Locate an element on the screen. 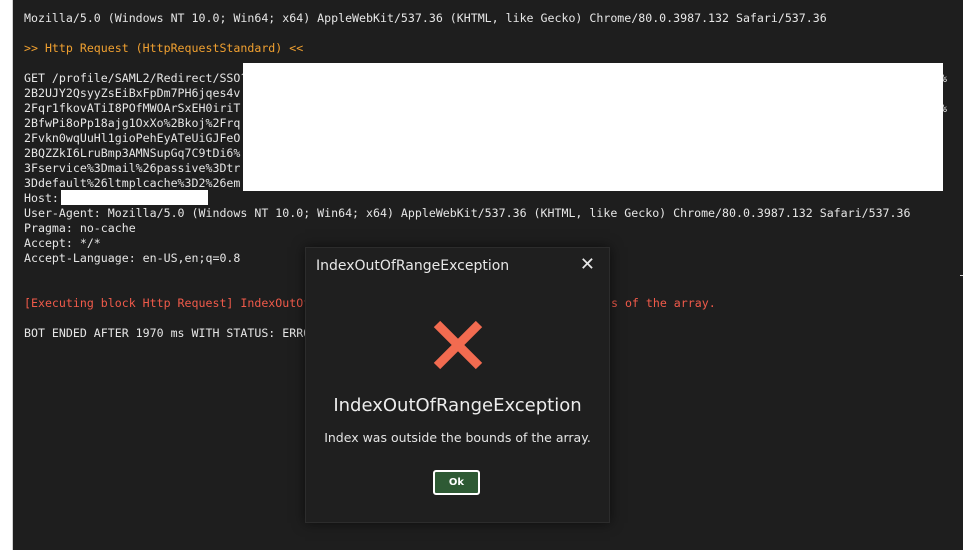 Image resolution: width=963 pixels, height=550 pixels. error-x-icon is located at coordinates (458, 345).